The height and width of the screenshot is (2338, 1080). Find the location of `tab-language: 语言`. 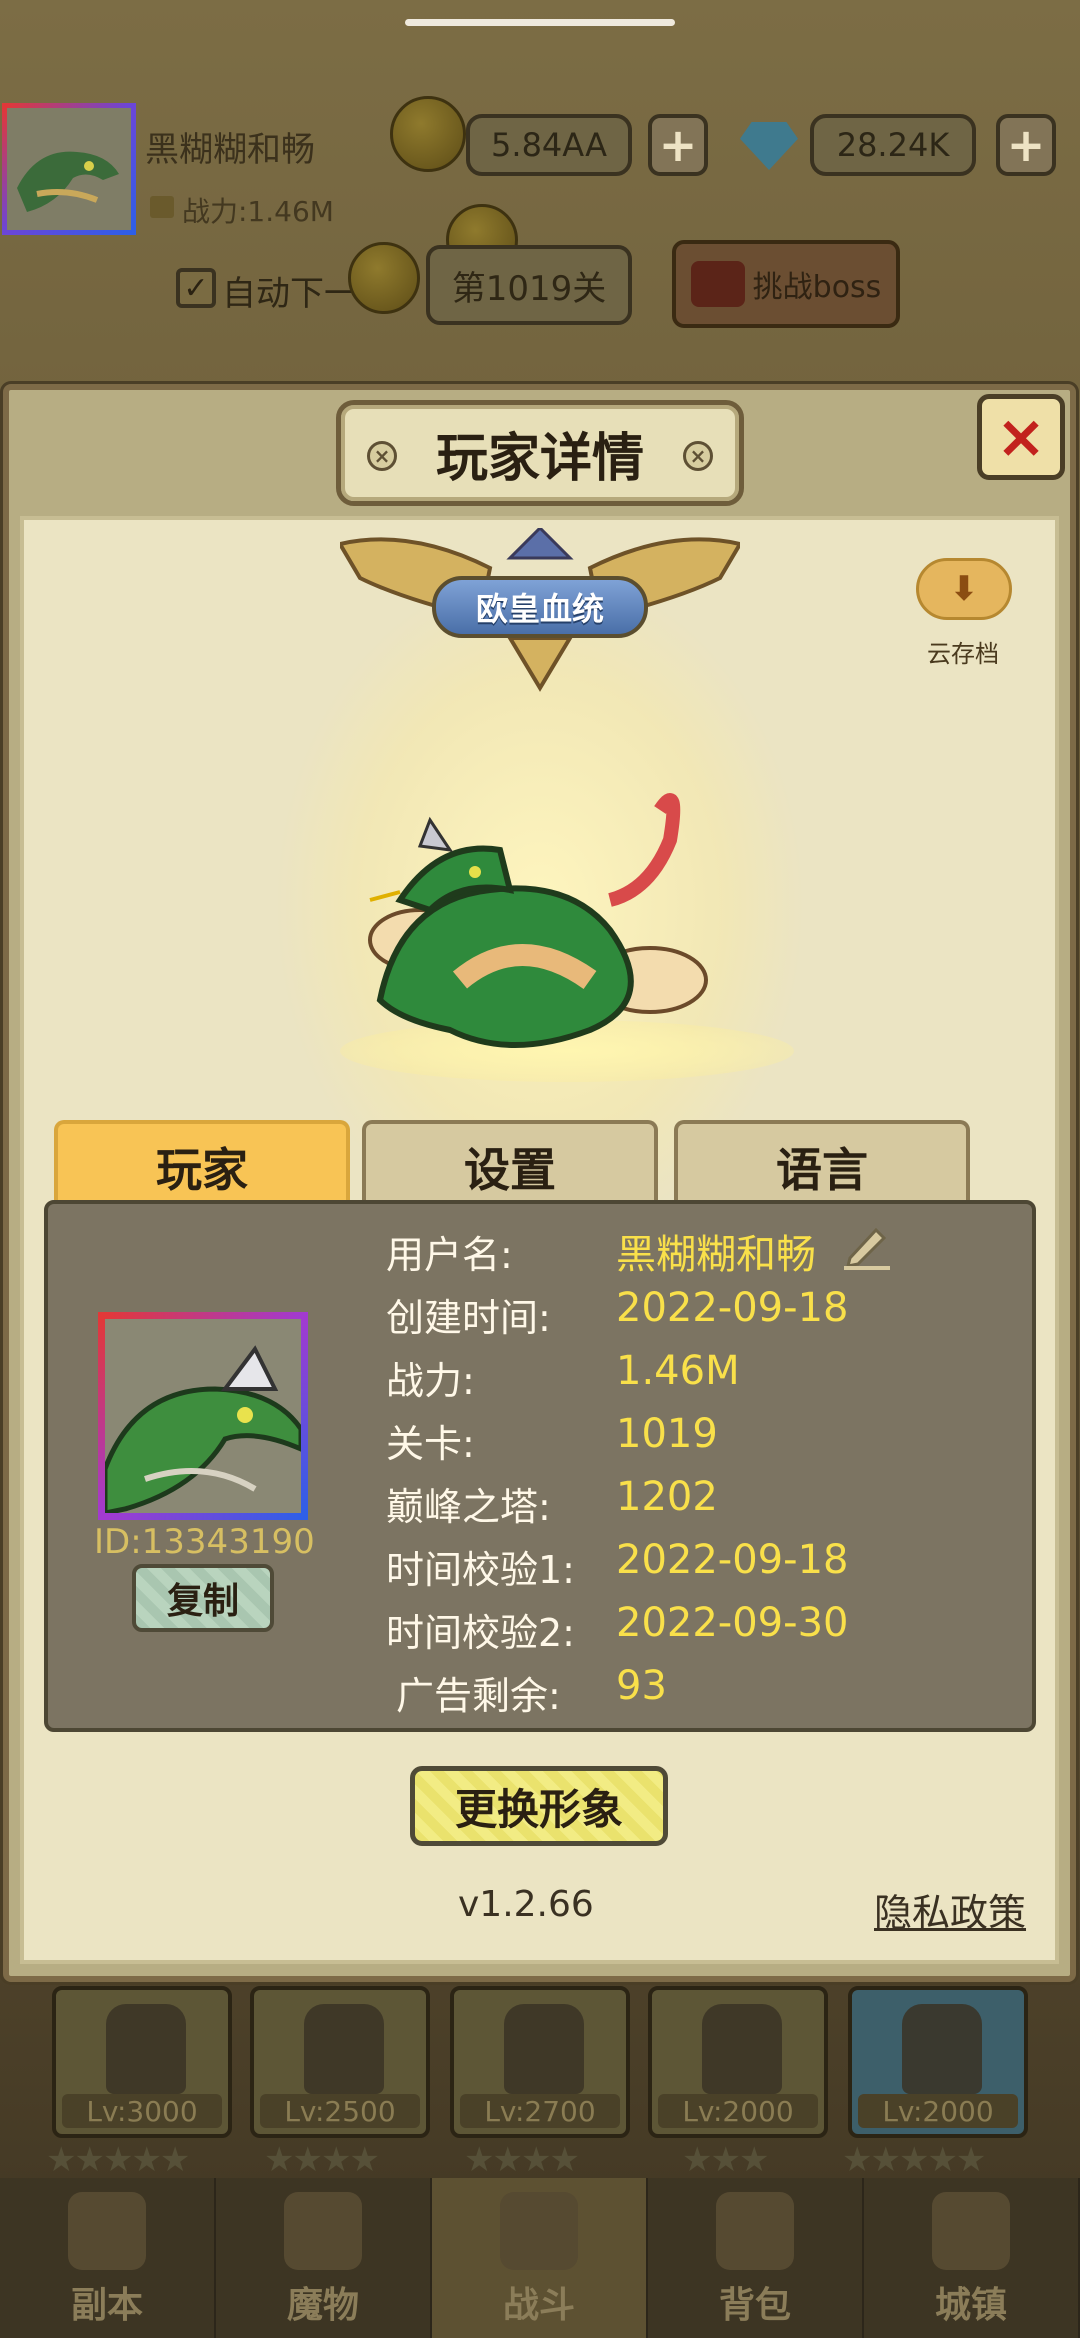

tab-language: 语言 is located at coordinates (822, 1165).